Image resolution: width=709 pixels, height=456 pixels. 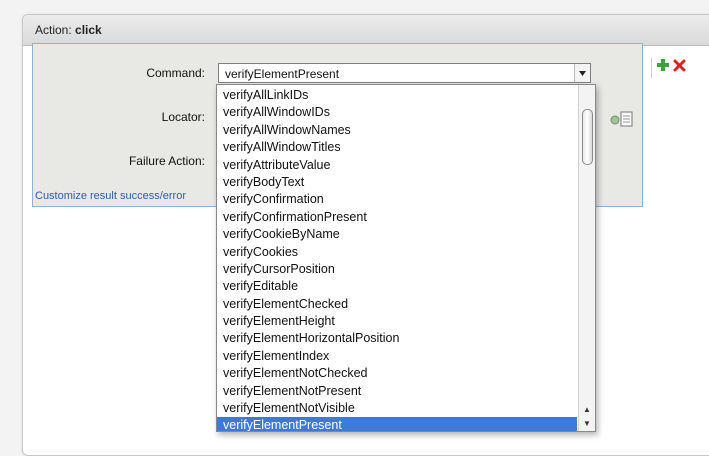 I want to click on scrollbar-thumb, so click(x=587, y=137).